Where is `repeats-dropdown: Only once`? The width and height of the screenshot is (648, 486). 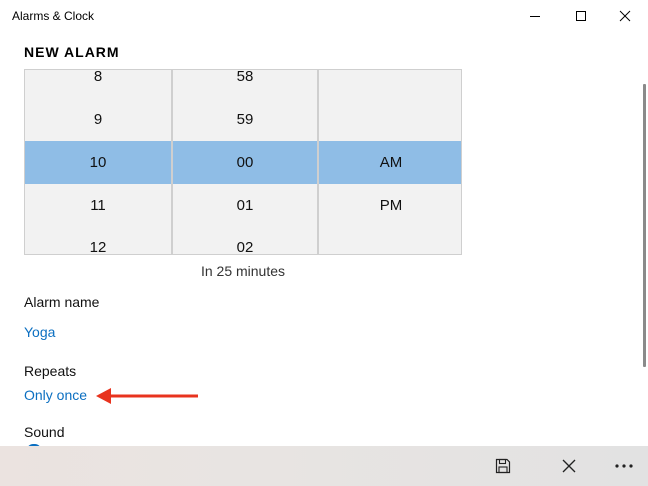 repeats-dropdown: Only once is located at coordinates (55, 395).